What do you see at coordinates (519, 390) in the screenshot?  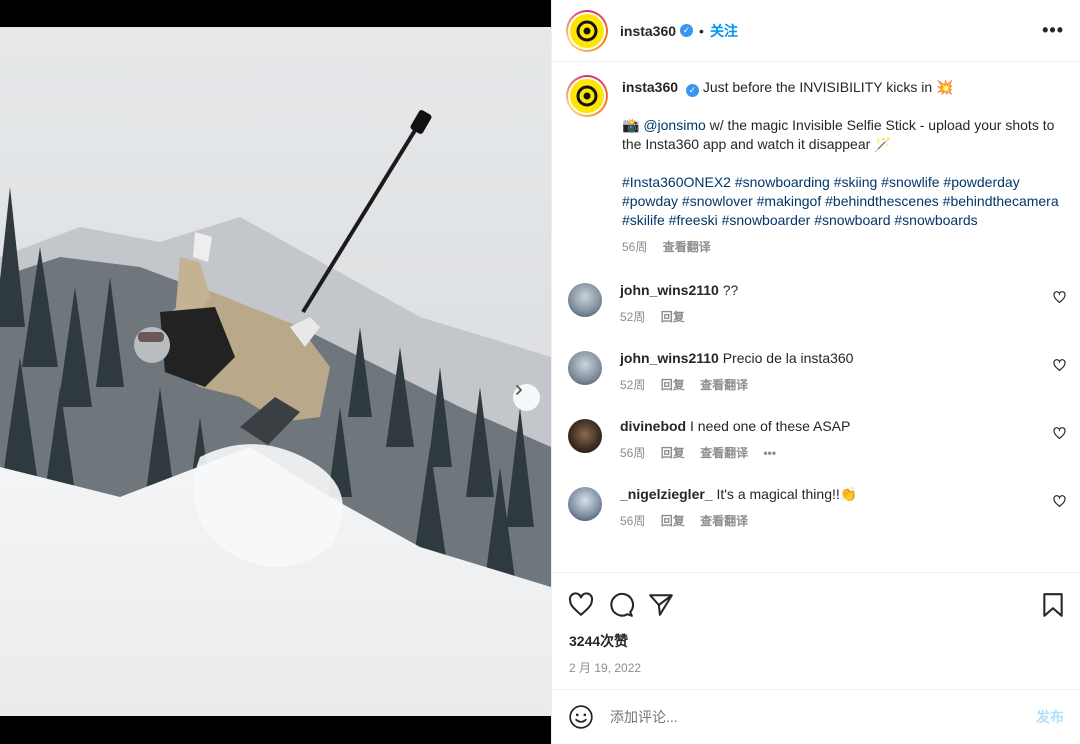 I see `chevron-right-icon` at bounding box center [519, 390].